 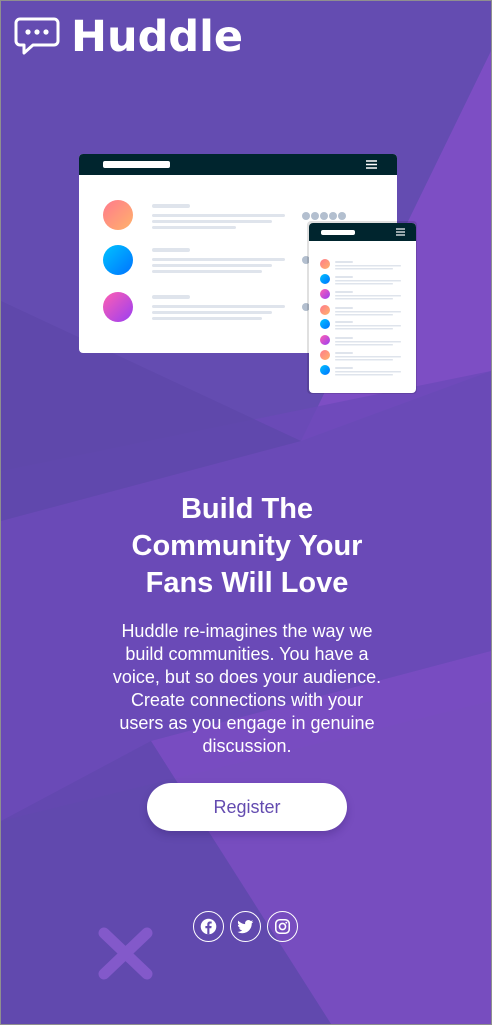 I want to click on social-links, so click(x=245, y=926).